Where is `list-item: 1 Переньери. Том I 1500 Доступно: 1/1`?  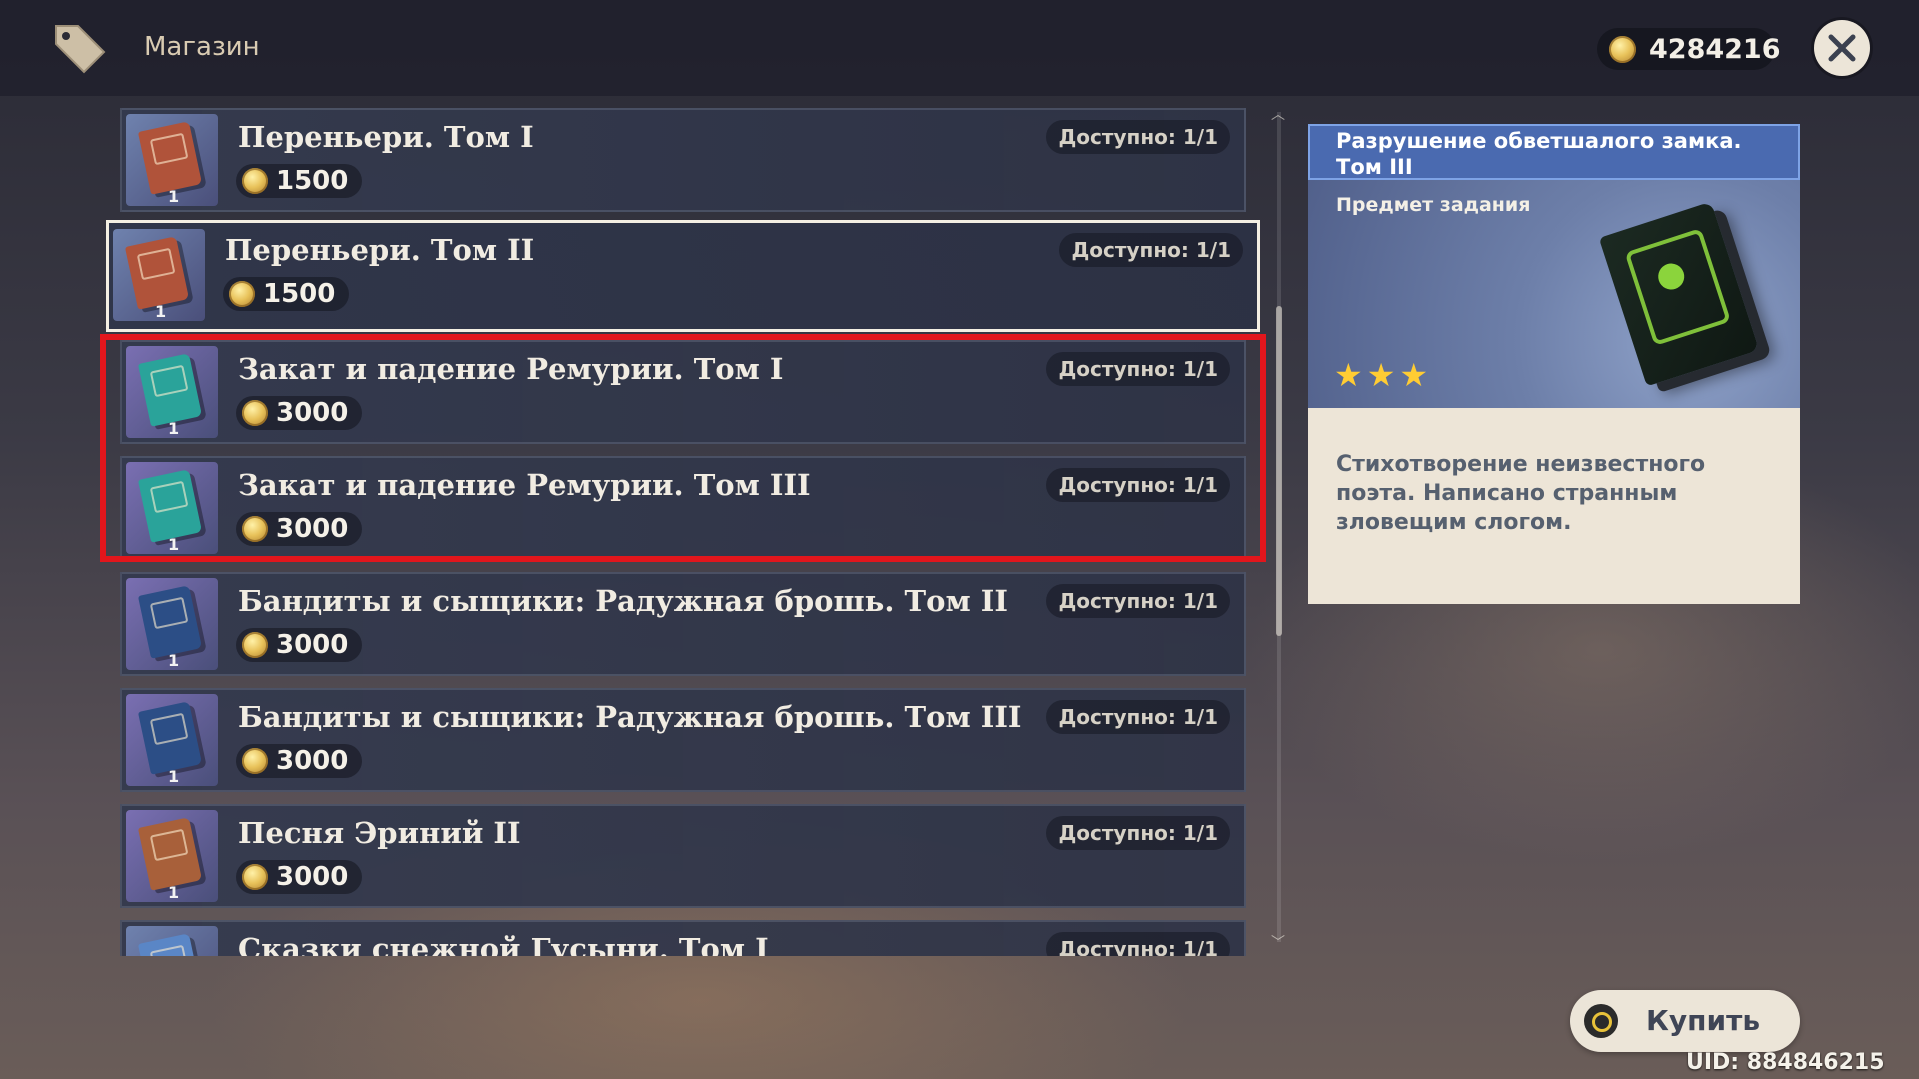 list-item: 1 Переньери. Том I 1500 Доступно: 1/1 is located at coordinates (683, 160).